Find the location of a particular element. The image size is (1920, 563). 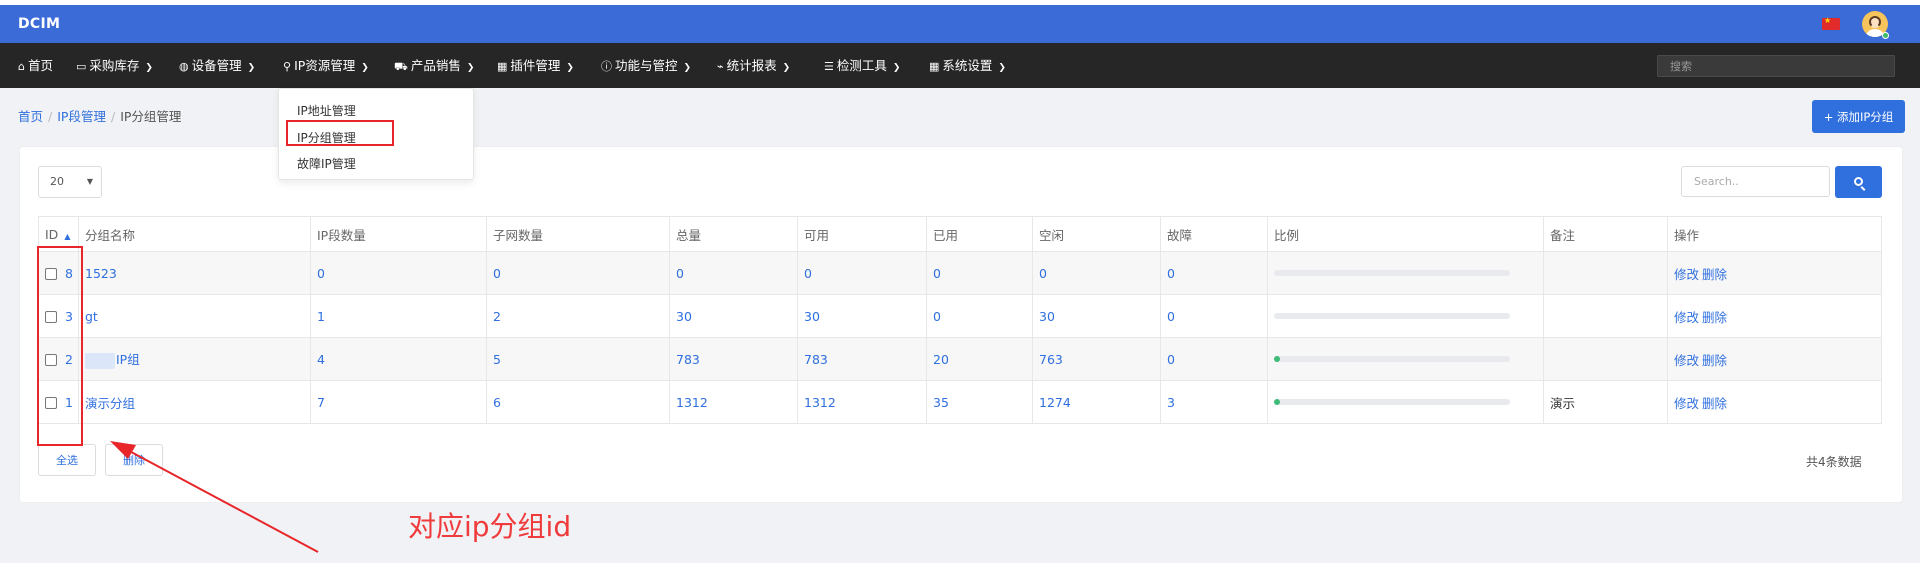

arrow-head is located at coordinates (123, 450).